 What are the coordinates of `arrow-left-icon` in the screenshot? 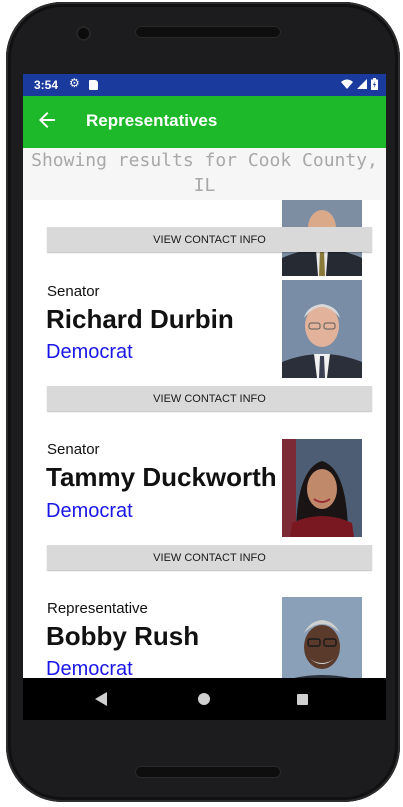 It's located at (47, 120).